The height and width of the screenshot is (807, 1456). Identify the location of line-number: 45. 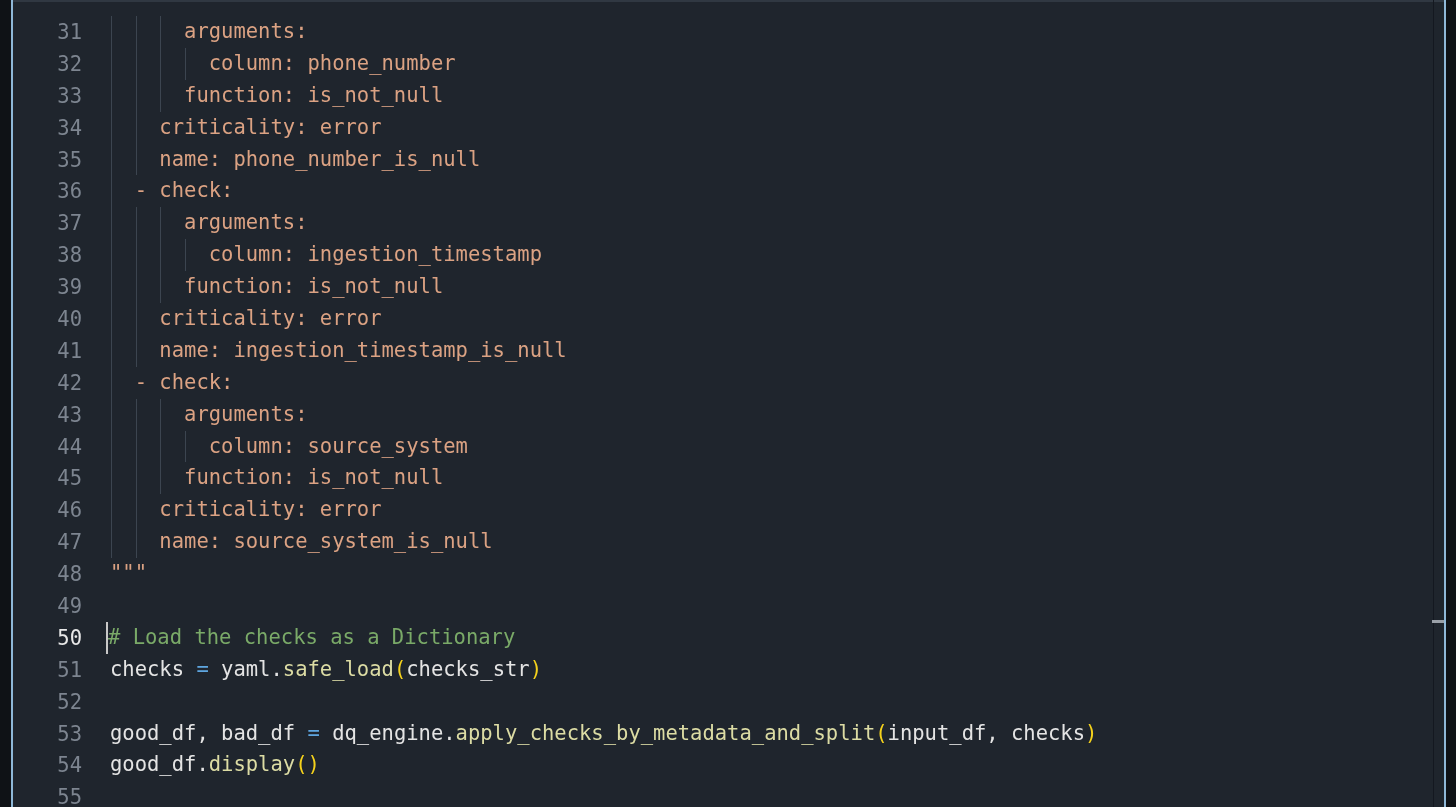
(69, 478).